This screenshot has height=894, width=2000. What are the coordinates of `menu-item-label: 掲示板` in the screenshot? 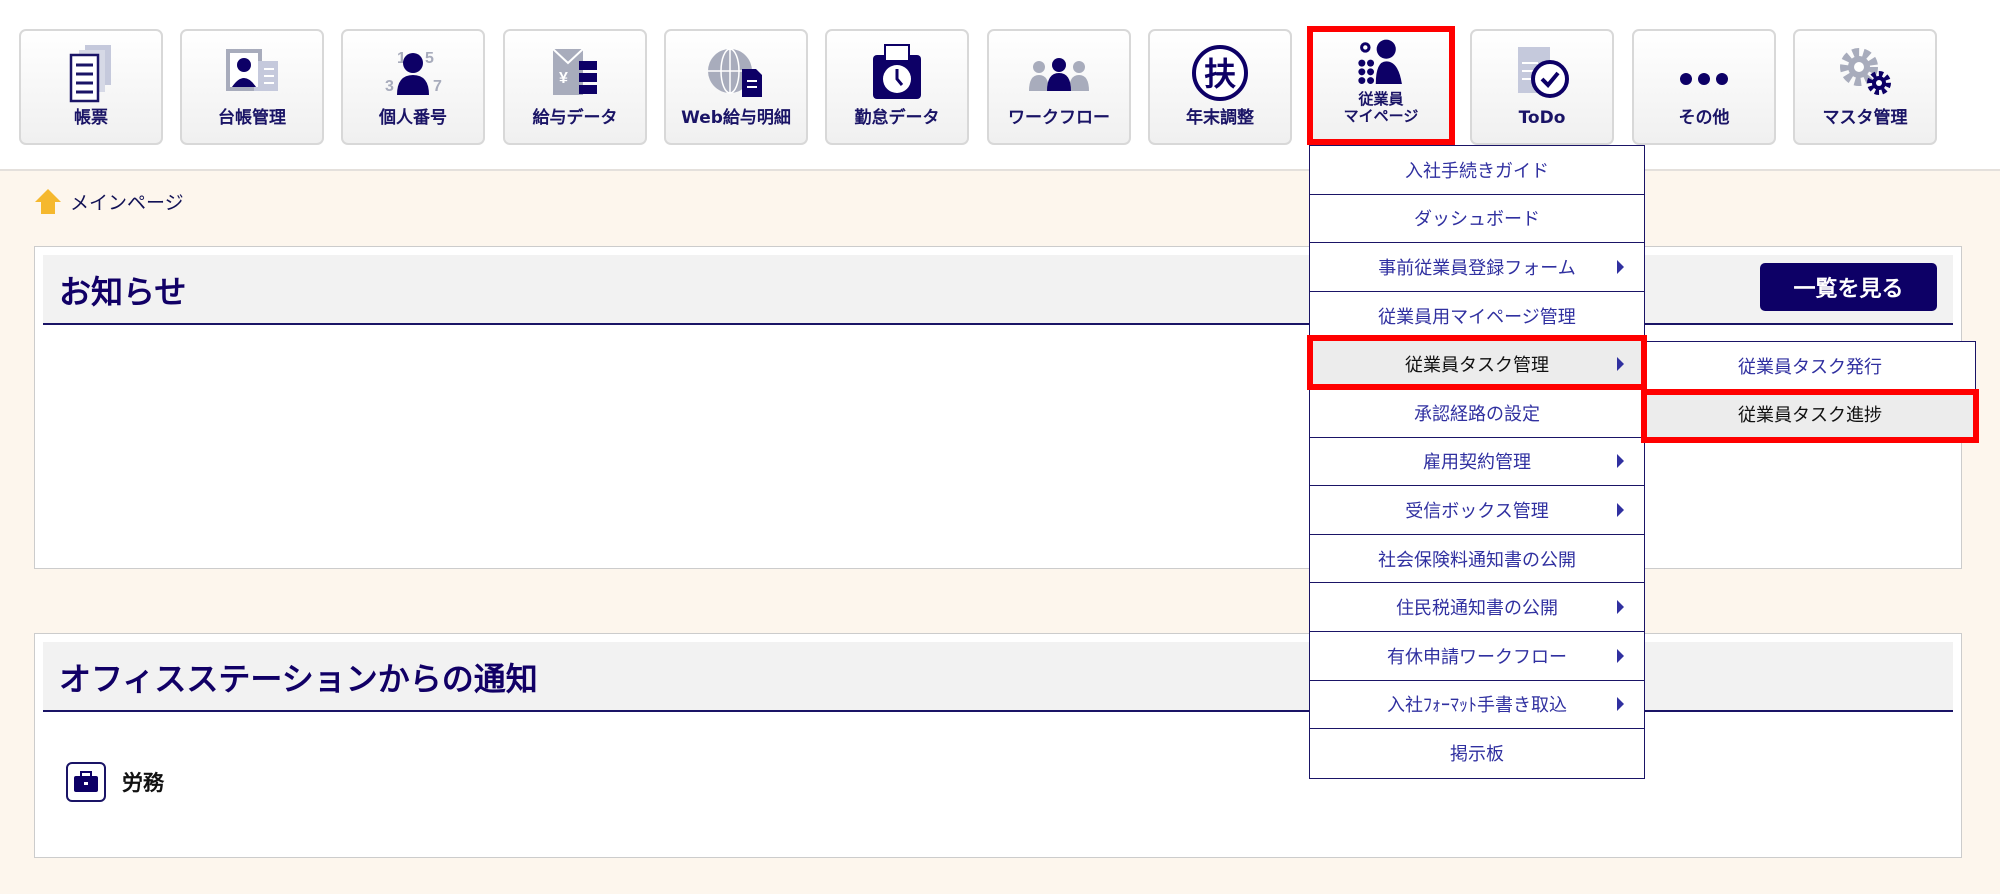 It's located at (1477, 755).